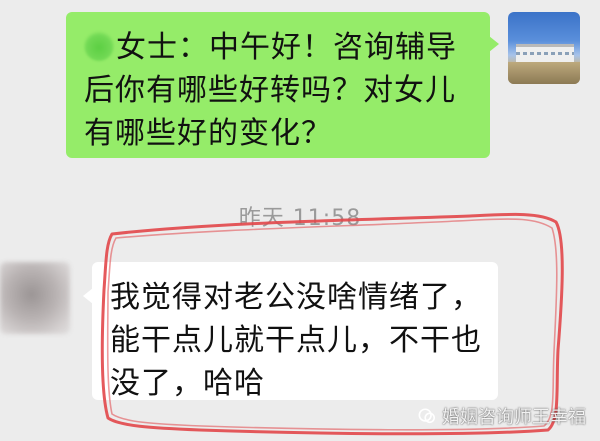 Image resolution: width=600 pixels, height=441 pixels. I want to click on received-message-line-2: 能干点儿就干点儿，不干也, so click(296, 340).